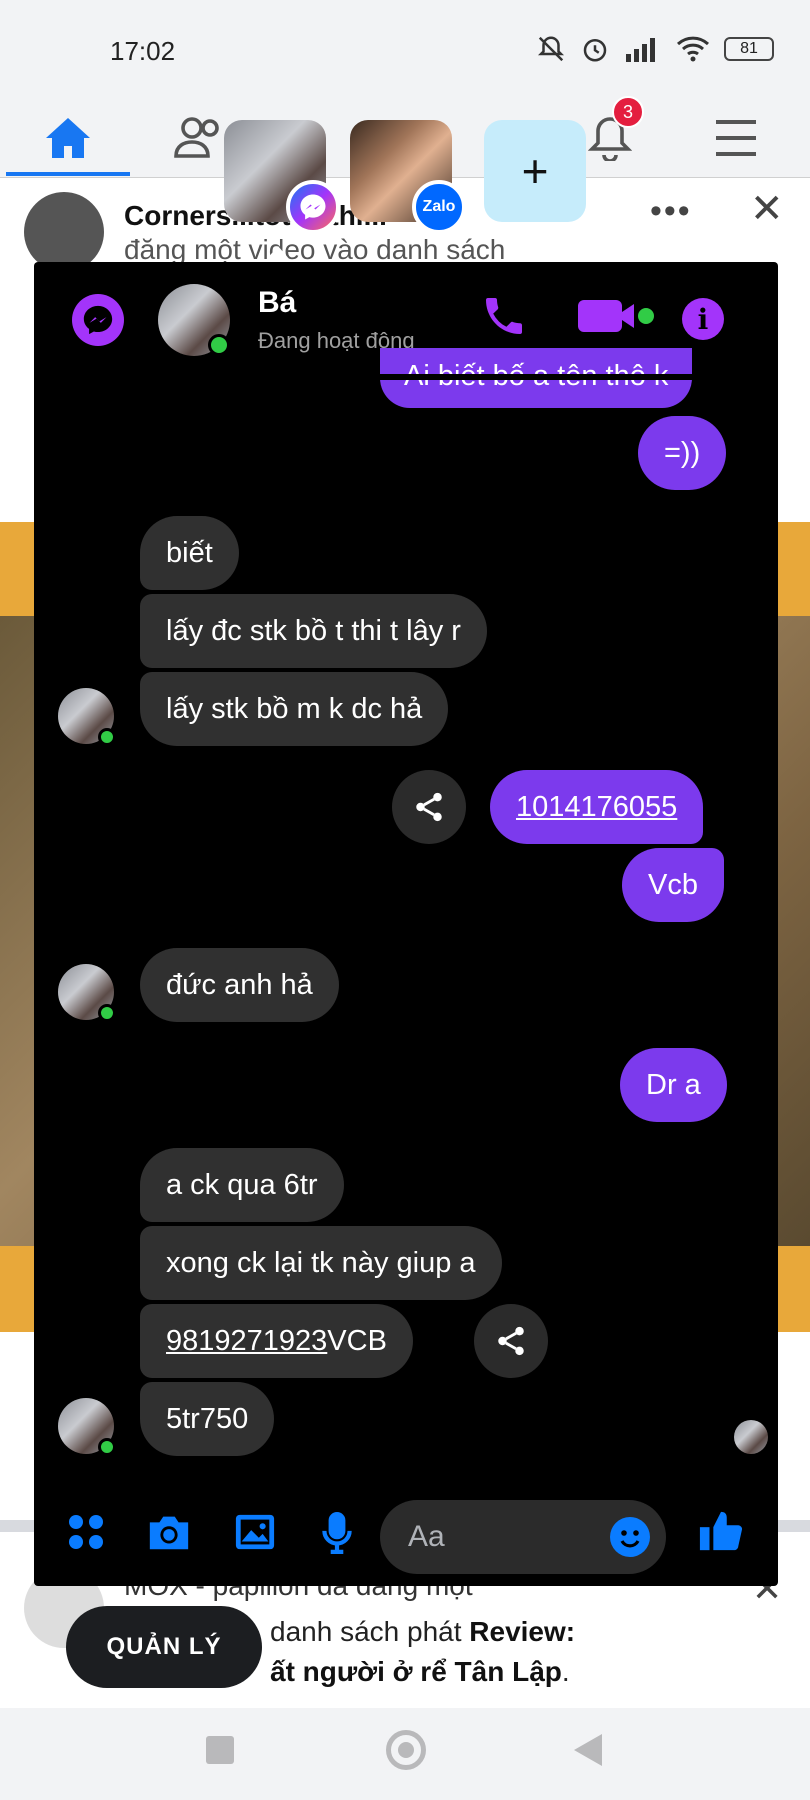 The image size is (810, 1800). Describe the element at coordinates (406, 1750) in the screenshot. I see `home-button` at that location.